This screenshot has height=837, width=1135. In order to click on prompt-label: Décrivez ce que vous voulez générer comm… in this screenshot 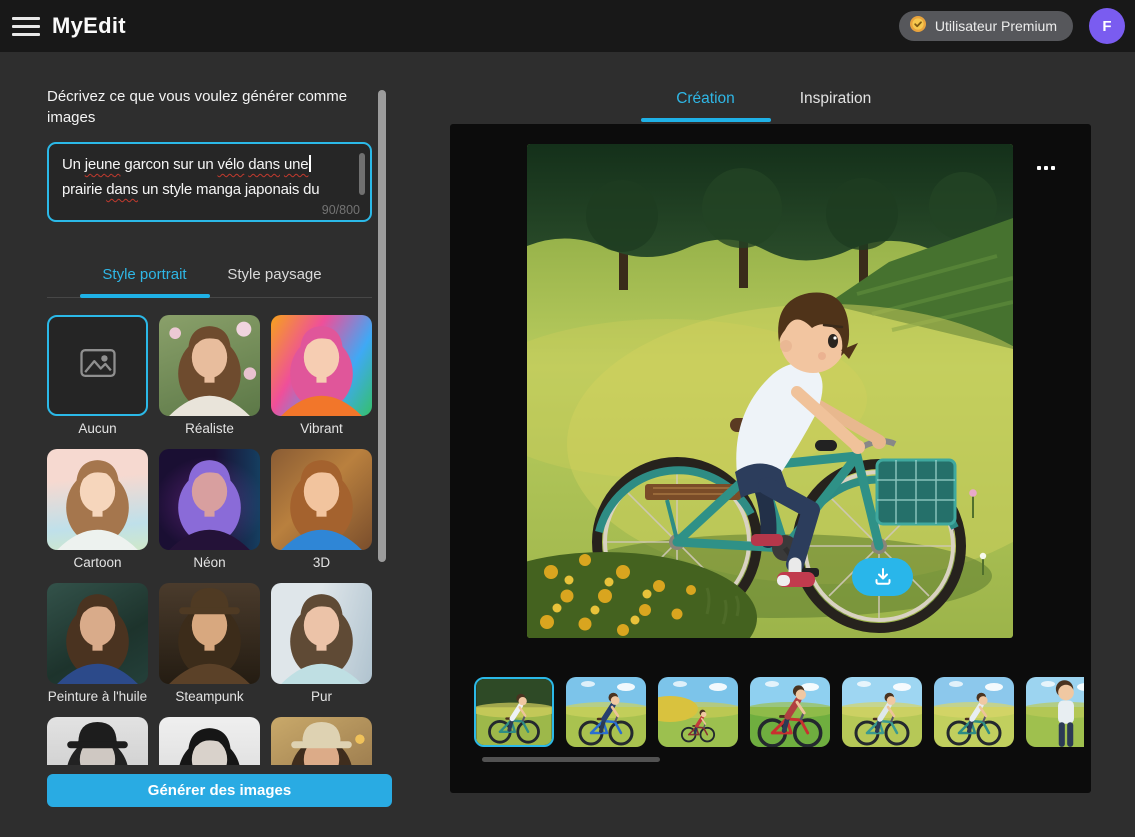, I will do `click(197, 107)`.